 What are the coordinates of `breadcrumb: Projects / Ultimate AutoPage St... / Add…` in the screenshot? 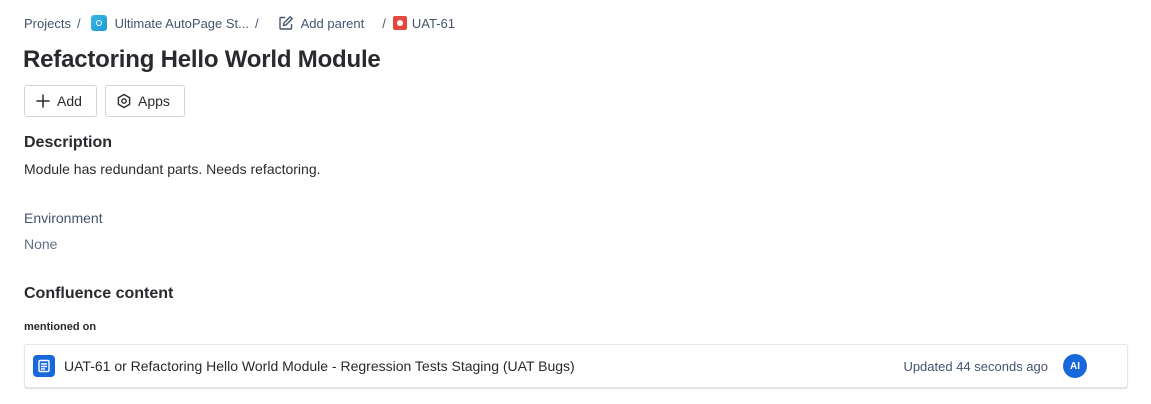 It's located at (239, 23).